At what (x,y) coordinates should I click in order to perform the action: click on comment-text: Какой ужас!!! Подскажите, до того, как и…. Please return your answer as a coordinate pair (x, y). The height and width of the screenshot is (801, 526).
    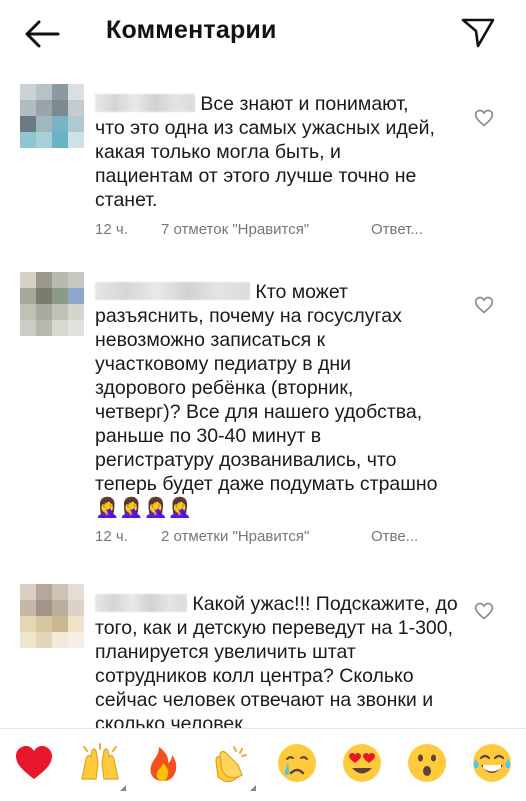
    Looking at the image, I should click on (280, 664).